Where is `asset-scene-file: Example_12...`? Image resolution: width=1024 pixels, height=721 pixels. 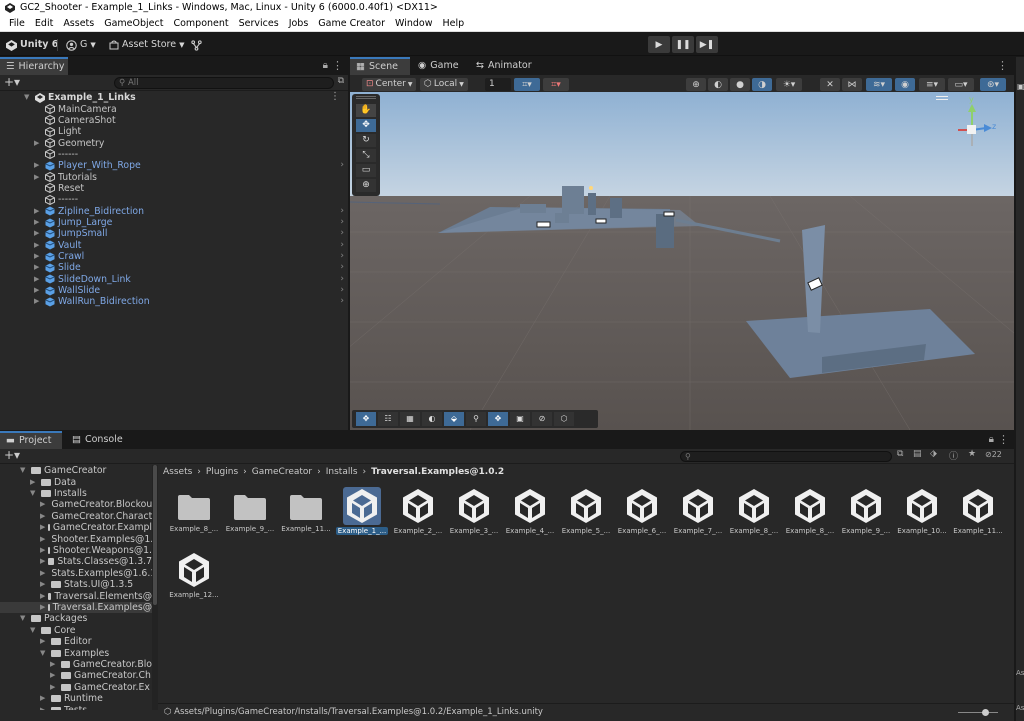 asset-scene-file: Example_12... is located at coordinates (194, 575).